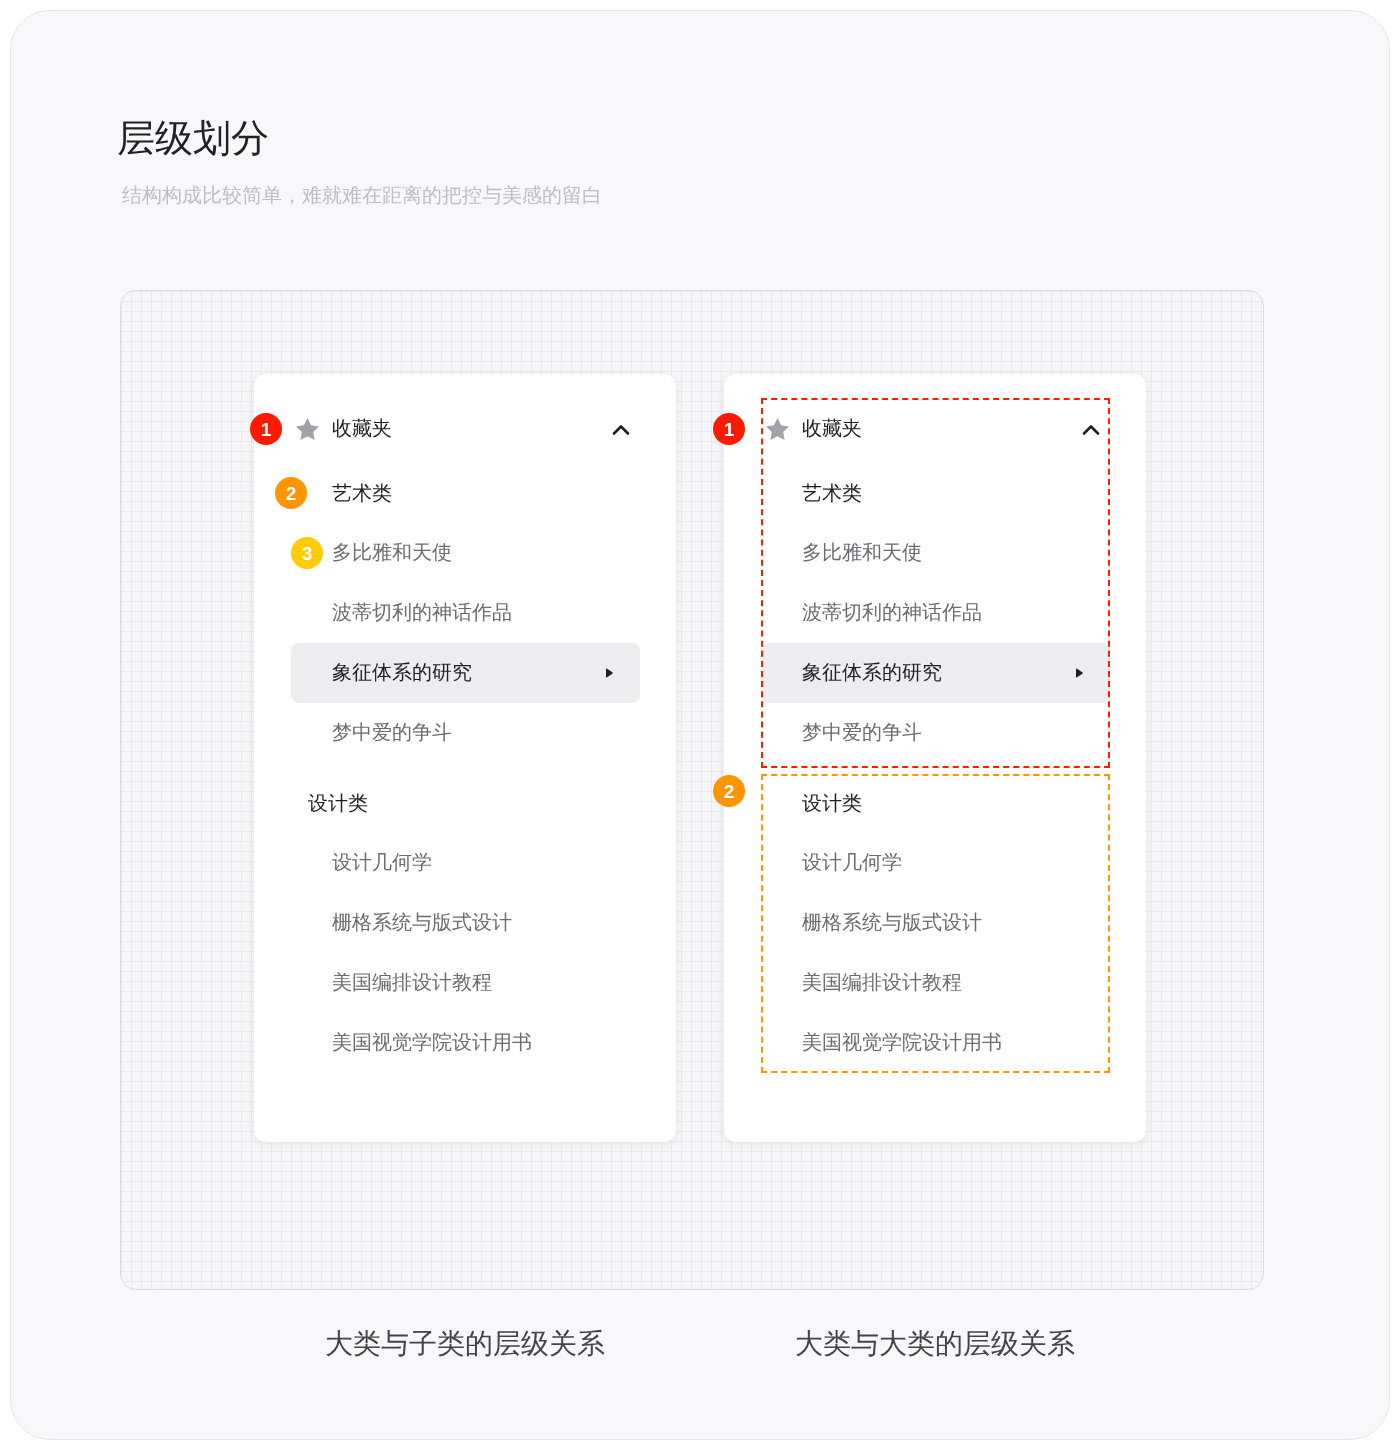 Image resolution: width=1400 pixels, height=1450 pixels. Describe the element at coordinates (935, 1344) in the screenshot. I see `panel-caption: 大类与大类的层级关系` at that location.